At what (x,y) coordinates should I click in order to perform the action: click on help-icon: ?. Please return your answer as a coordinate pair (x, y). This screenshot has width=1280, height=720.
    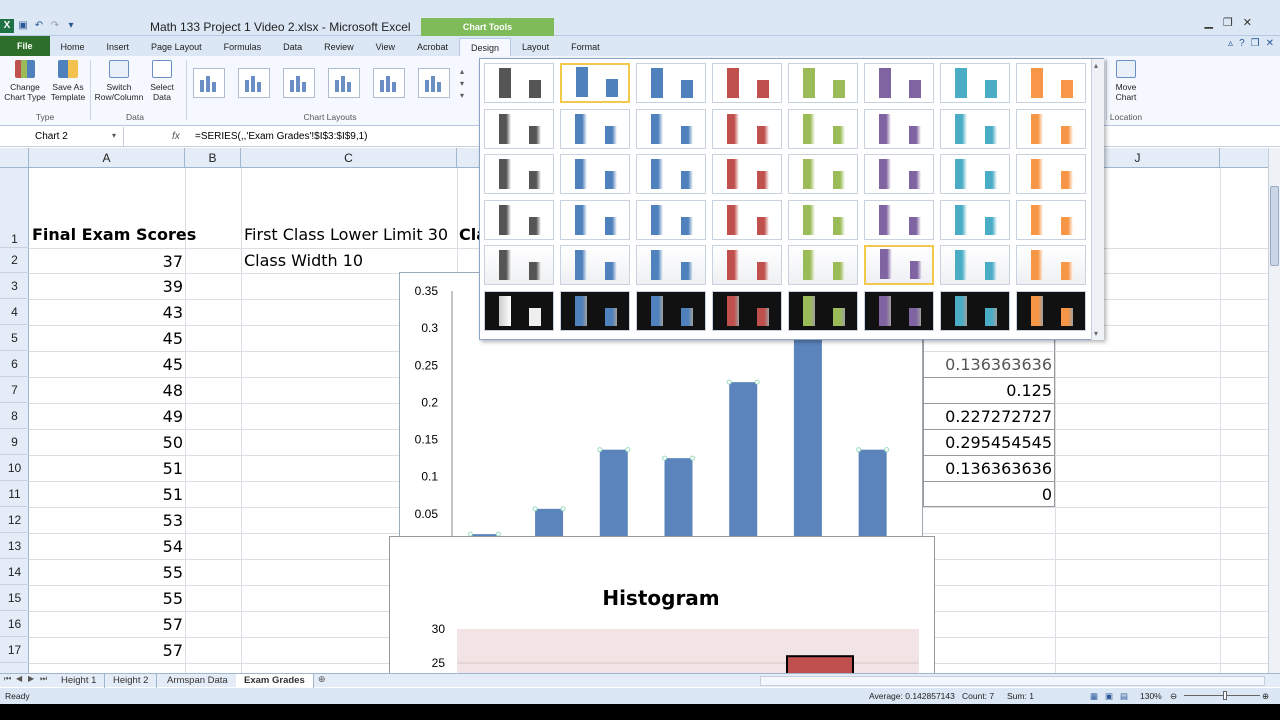
    Looking at the image, I should click on (1242, 43).